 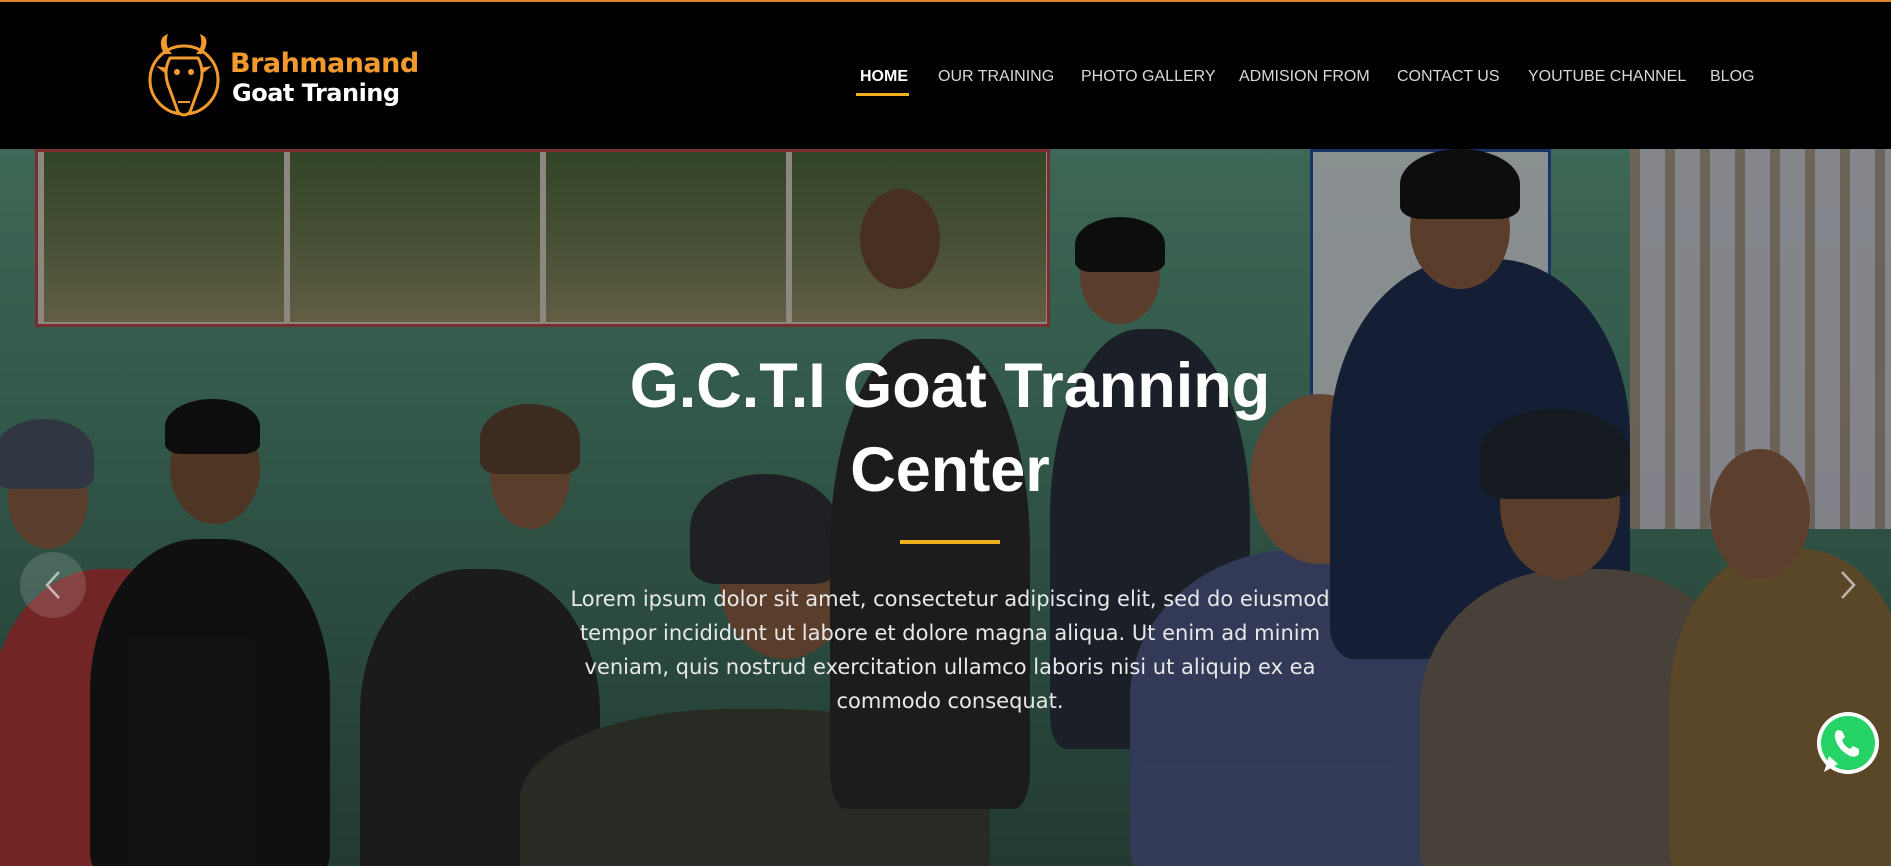 I want to click on nav-item-contact-us: CONTACT US, so click(x=1448, y=77).